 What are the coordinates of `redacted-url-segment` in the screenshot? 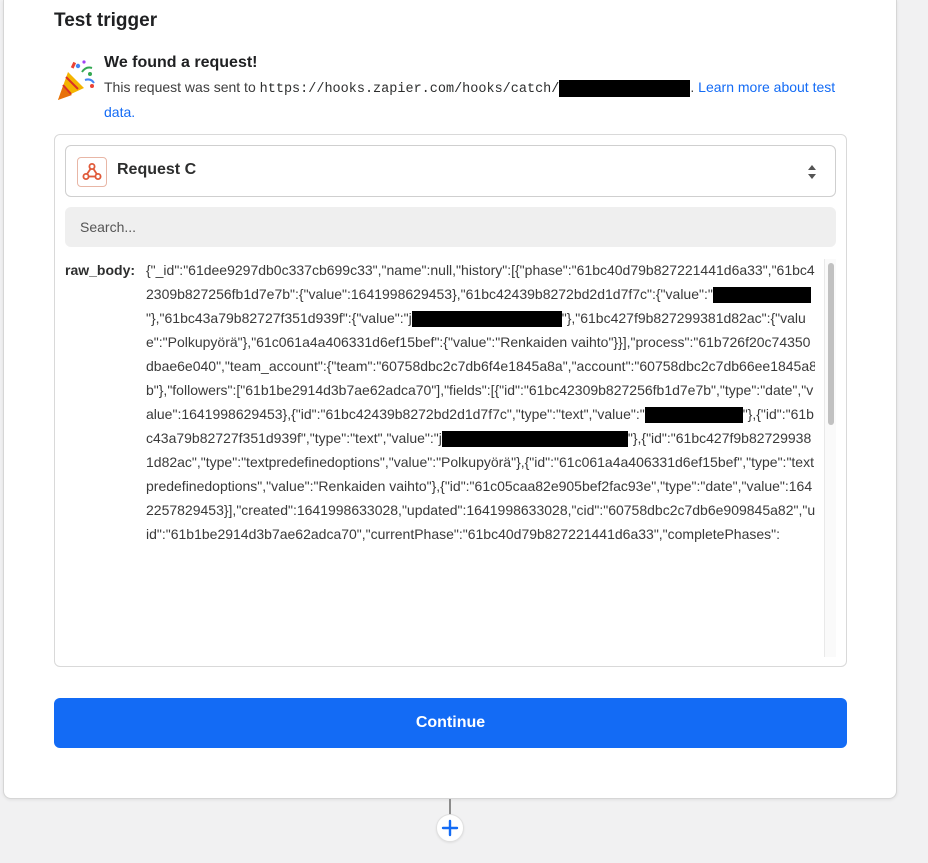 It's located at (625, 88).